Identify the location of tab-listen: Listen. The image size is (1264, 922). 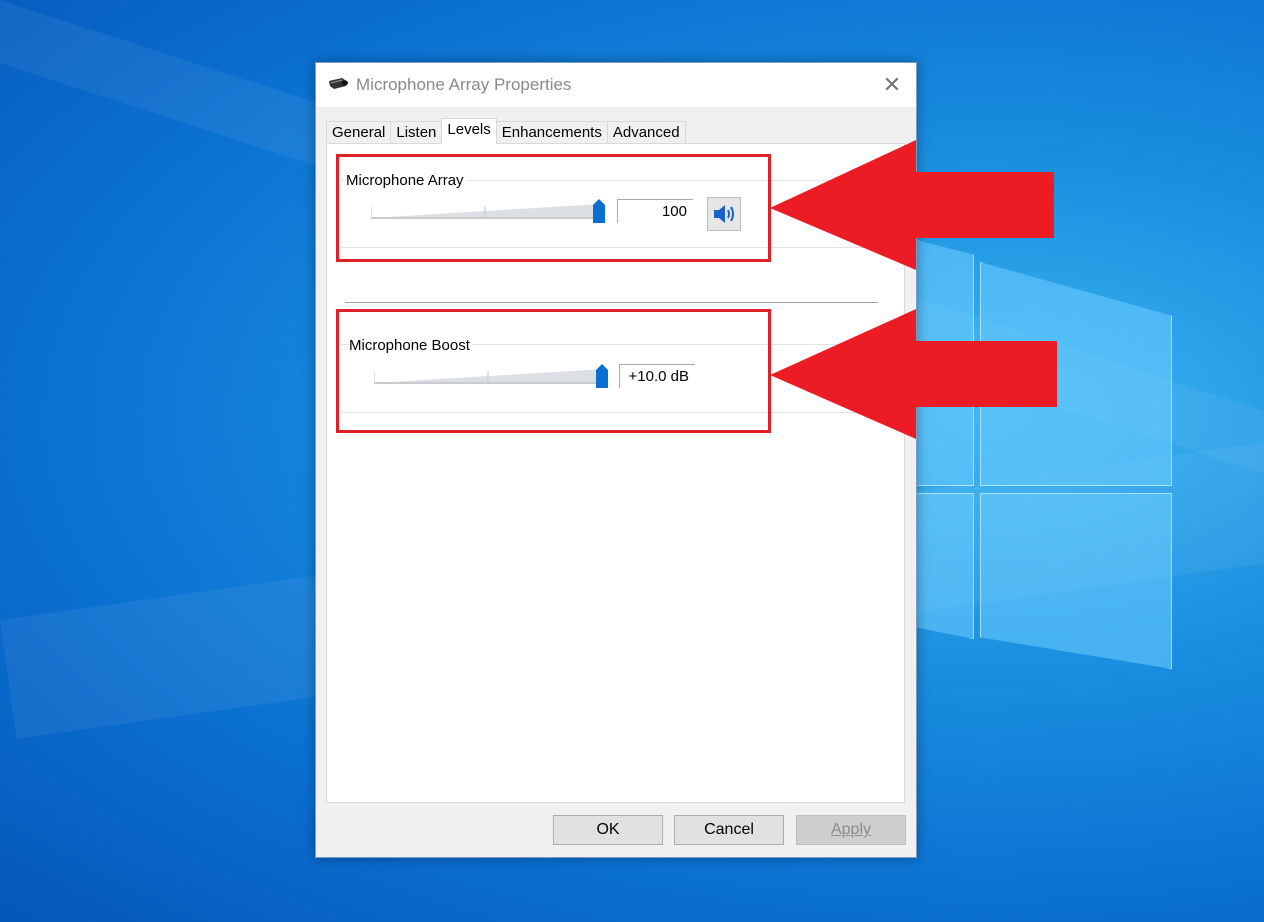
(416, 132).